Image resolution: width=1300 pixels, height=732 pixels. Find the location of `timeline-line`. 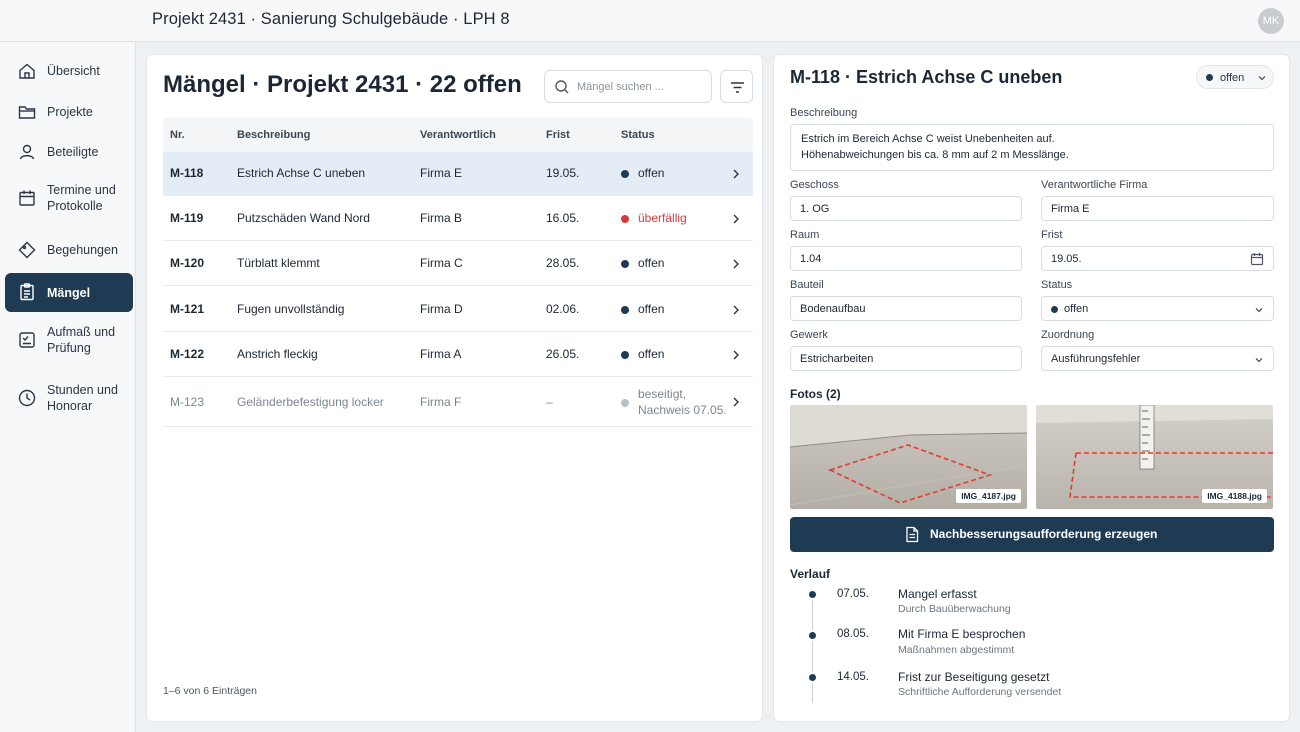

timeline-line is located at coordinates (812, 647).